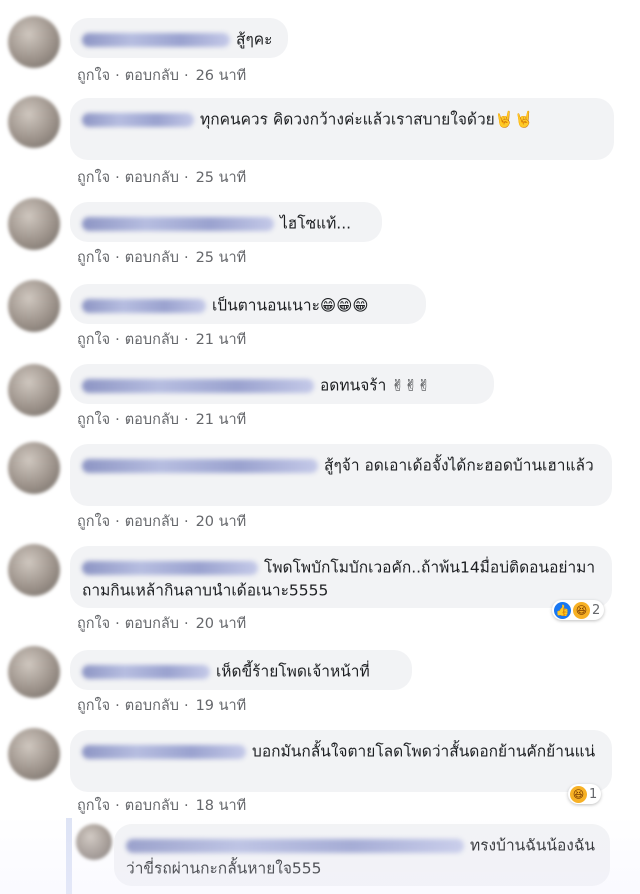 This screenshot has height=894, width=640. Describe the element at coordinates (293, 671) in the screenshot. I see `comment-text: เห็ดขี้ร้ายโพดเจ้าหน้าที่` at that location.